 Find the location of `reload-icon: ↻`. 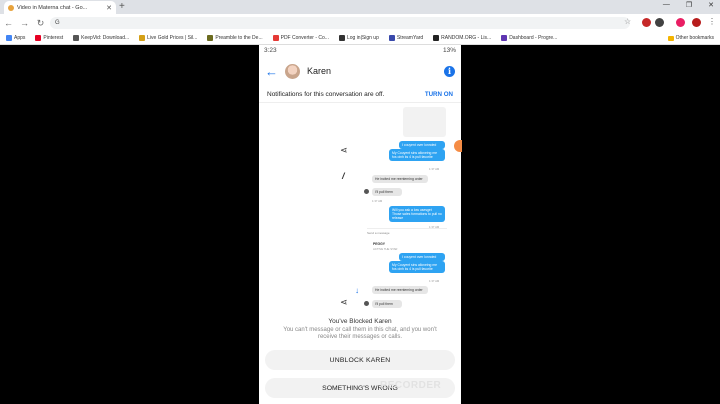

reload-icon: ↻ is located at coordinates (40, 23).